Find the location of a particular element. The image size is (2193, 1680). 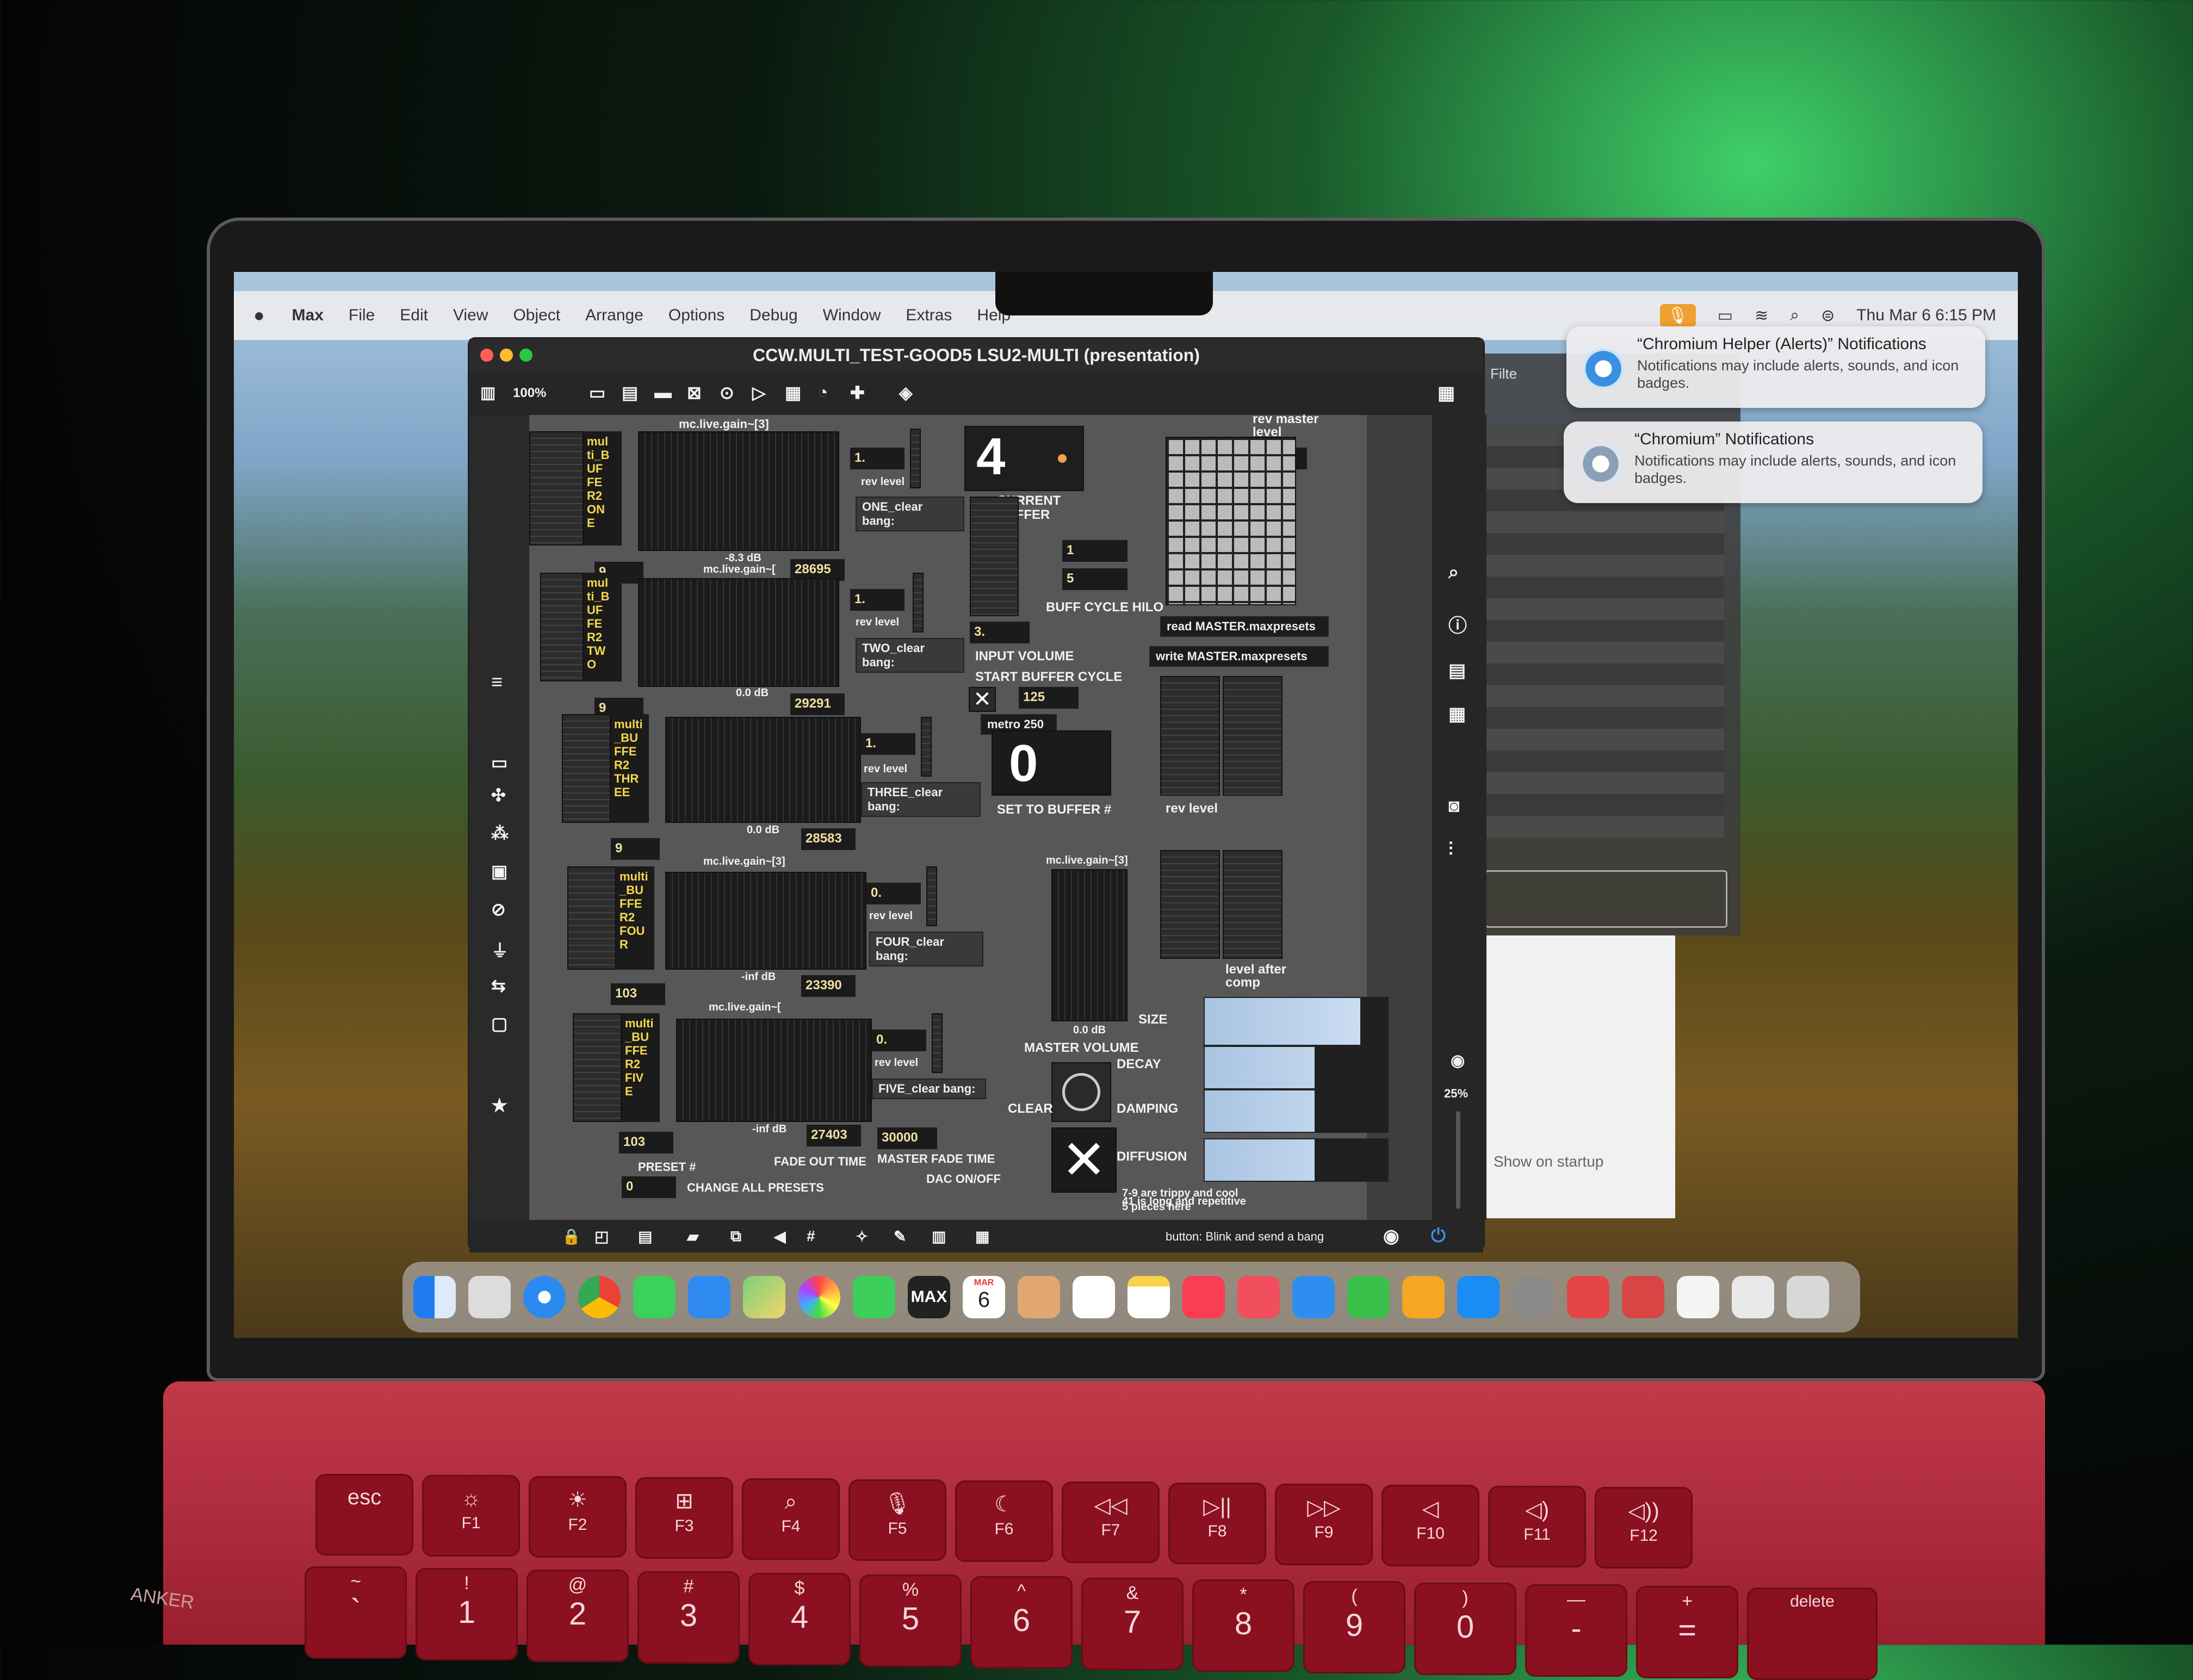

key-fn-4: ⌕ F4 is located at coordinates (791, 1519).